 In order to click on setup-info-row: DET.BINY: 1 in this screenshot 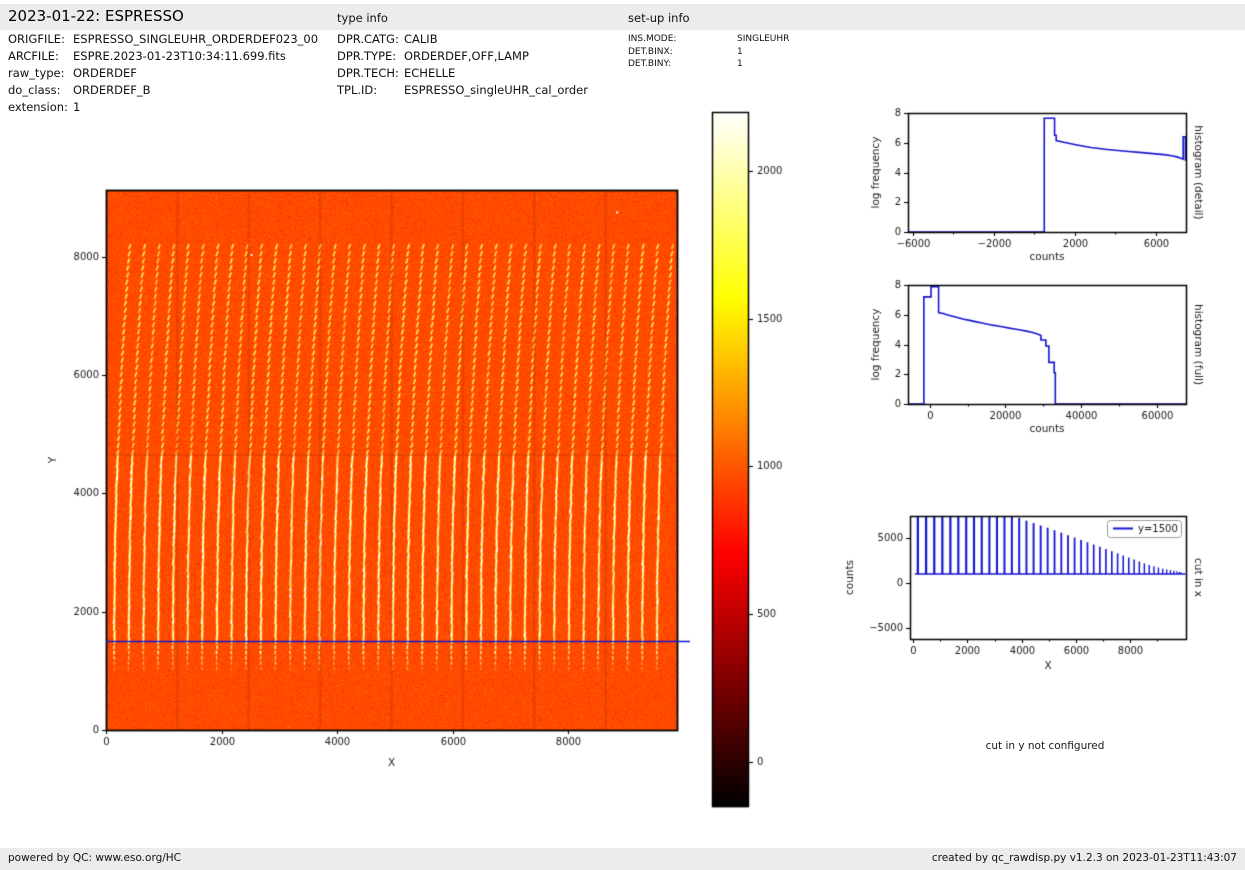, I will do `click(708, 64)`.